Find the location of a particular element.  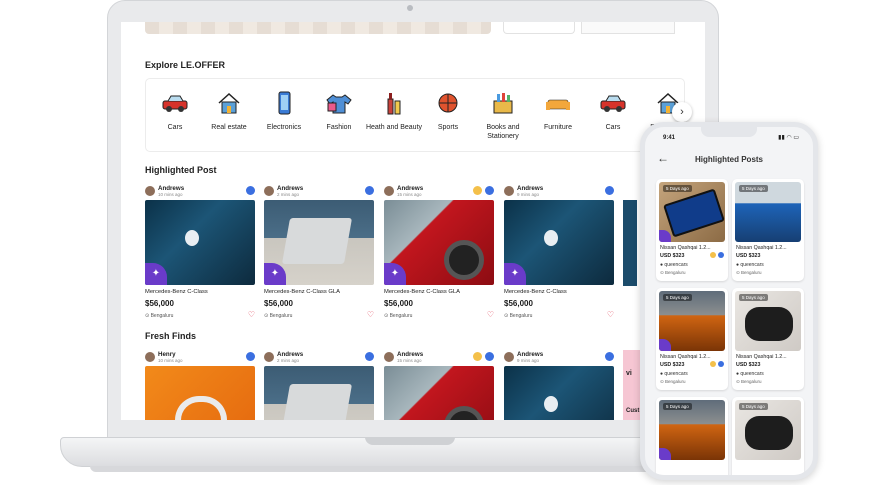

category-real-estate: Real estate is located at coordinates (229, 116).